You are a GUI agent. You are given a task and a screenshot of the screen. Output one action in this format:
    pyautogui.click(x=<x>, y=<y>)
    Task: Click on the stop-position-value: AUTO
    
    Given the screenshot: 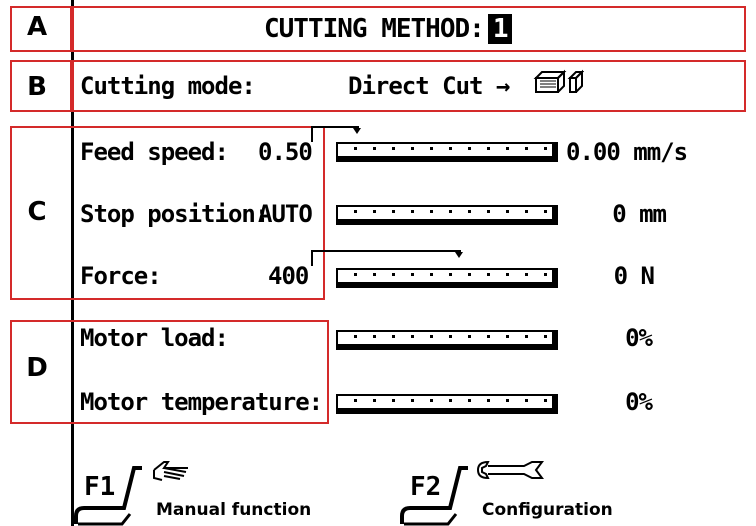 What is the action you would take?
    pyautogui.click(x=285, y=214)
    